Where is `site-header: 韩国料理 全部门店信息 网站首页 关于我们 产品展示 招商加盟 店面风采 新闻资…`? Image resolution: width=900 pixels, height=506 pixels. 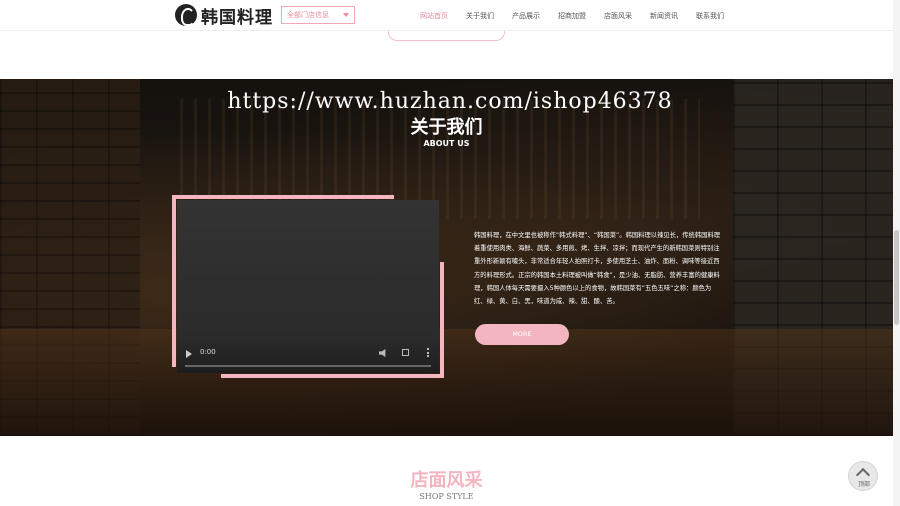 site-header: 韩国料理 全部门店信息 网站首页 关于我们 产品展示 招商加盟 店面风采 新闻资… is located at coordinates (446, 15).